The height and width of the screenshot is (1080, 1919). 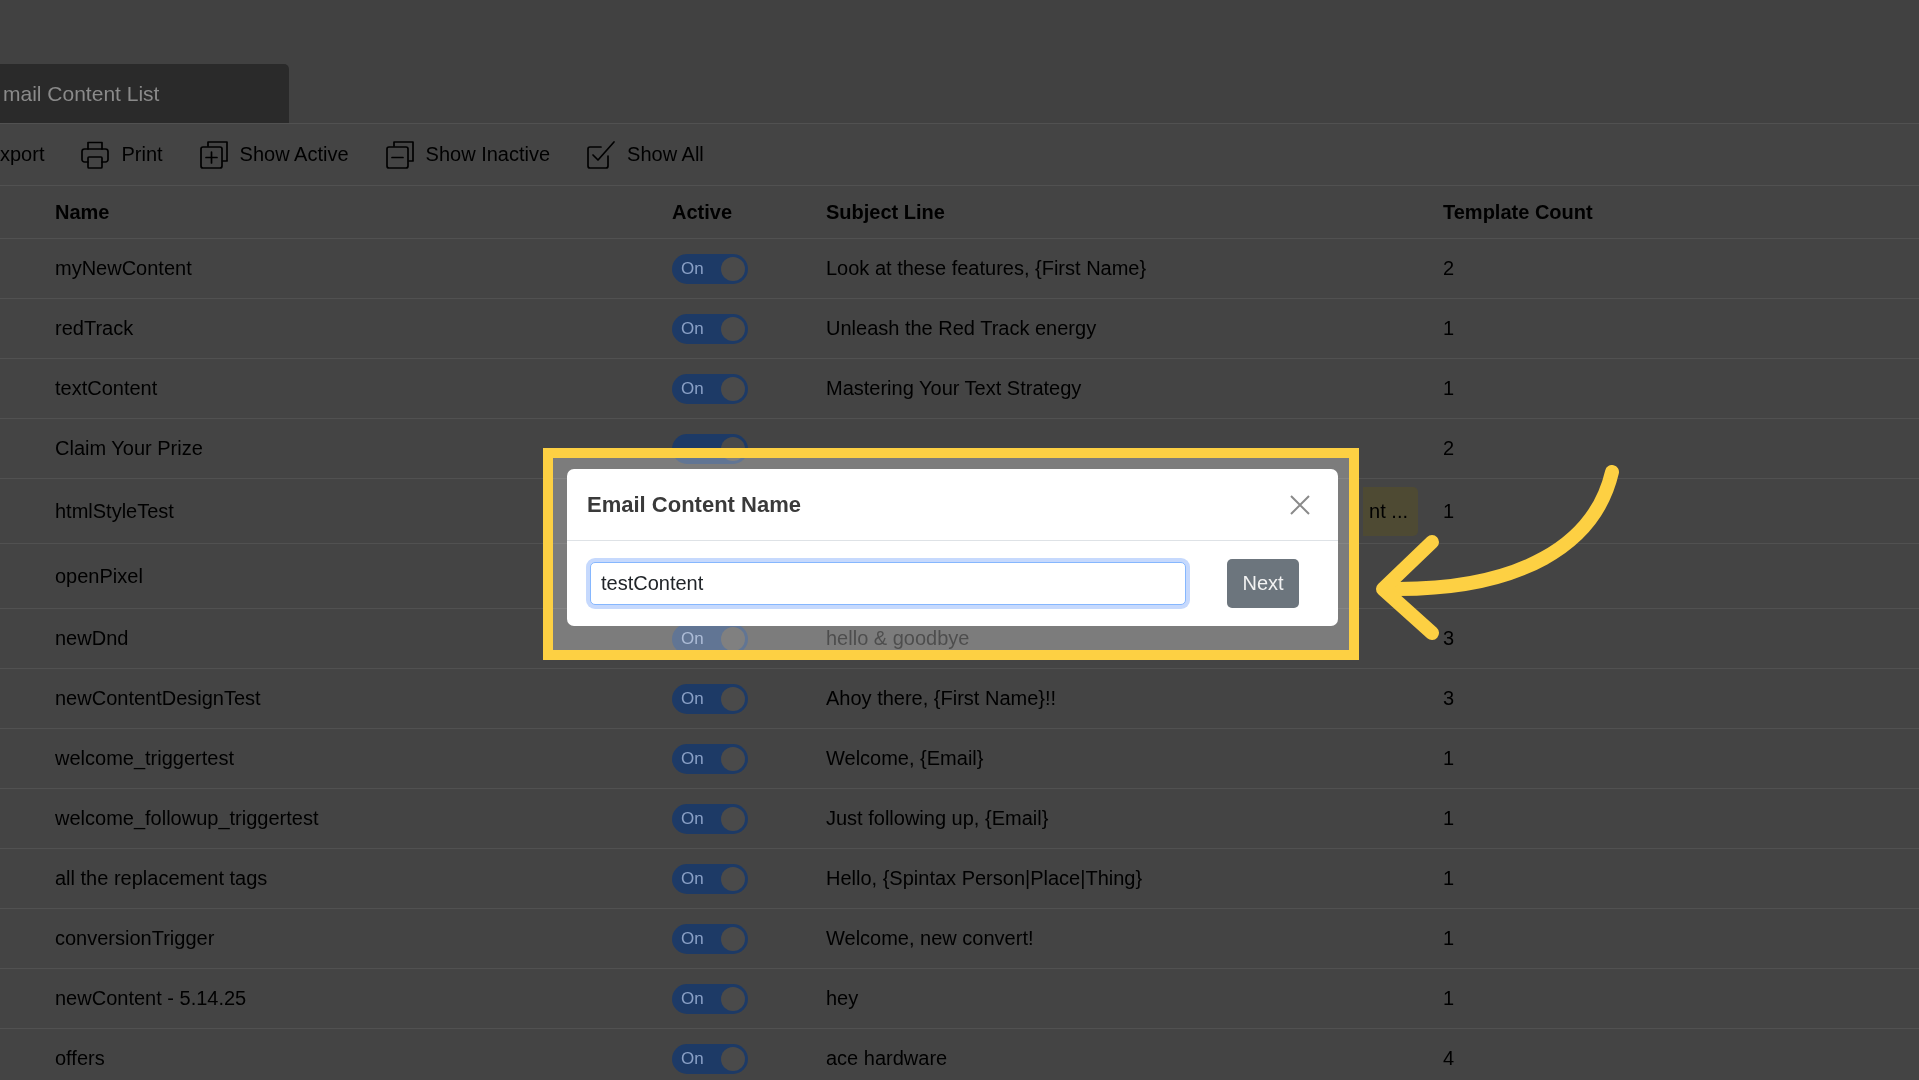 What do you see at coordinates (94, 328) in the screenshot?
I see `content-name: redTrack` at bounding box center [94, 328].